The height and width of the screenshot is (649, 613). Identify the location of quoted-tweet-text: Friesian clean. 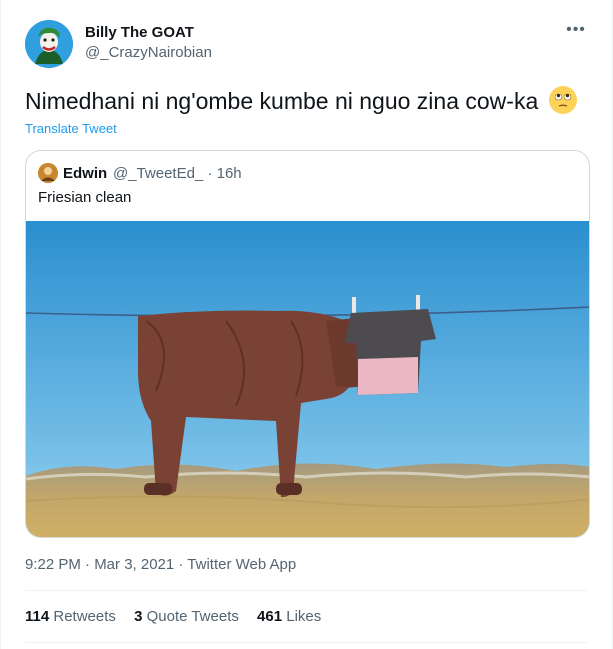
(85, 197).